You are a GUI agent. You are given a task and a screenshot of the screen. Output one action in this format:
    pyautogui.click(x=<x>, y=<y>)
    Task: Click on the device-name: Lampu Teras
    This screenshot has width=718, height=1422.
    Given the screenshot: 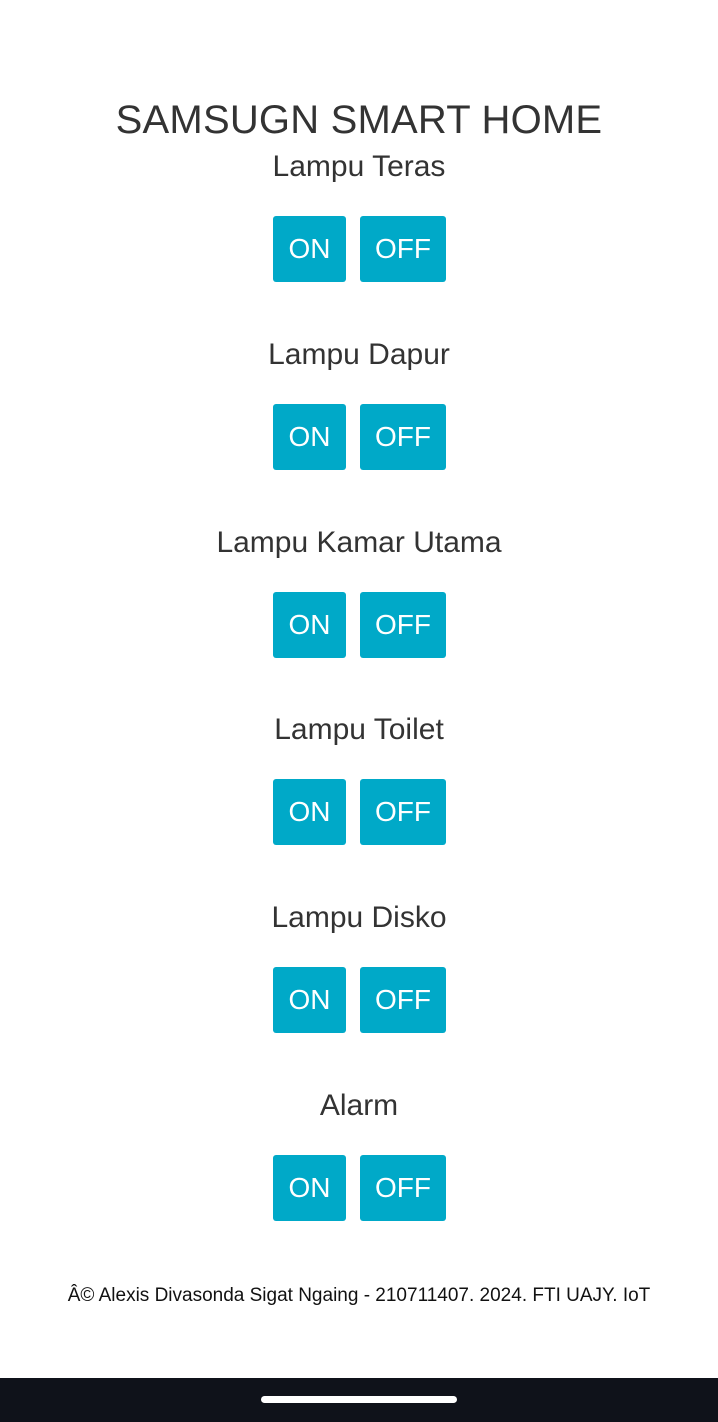 What is the action you would take?
    pyautogui.click(x=359, y=166)
    